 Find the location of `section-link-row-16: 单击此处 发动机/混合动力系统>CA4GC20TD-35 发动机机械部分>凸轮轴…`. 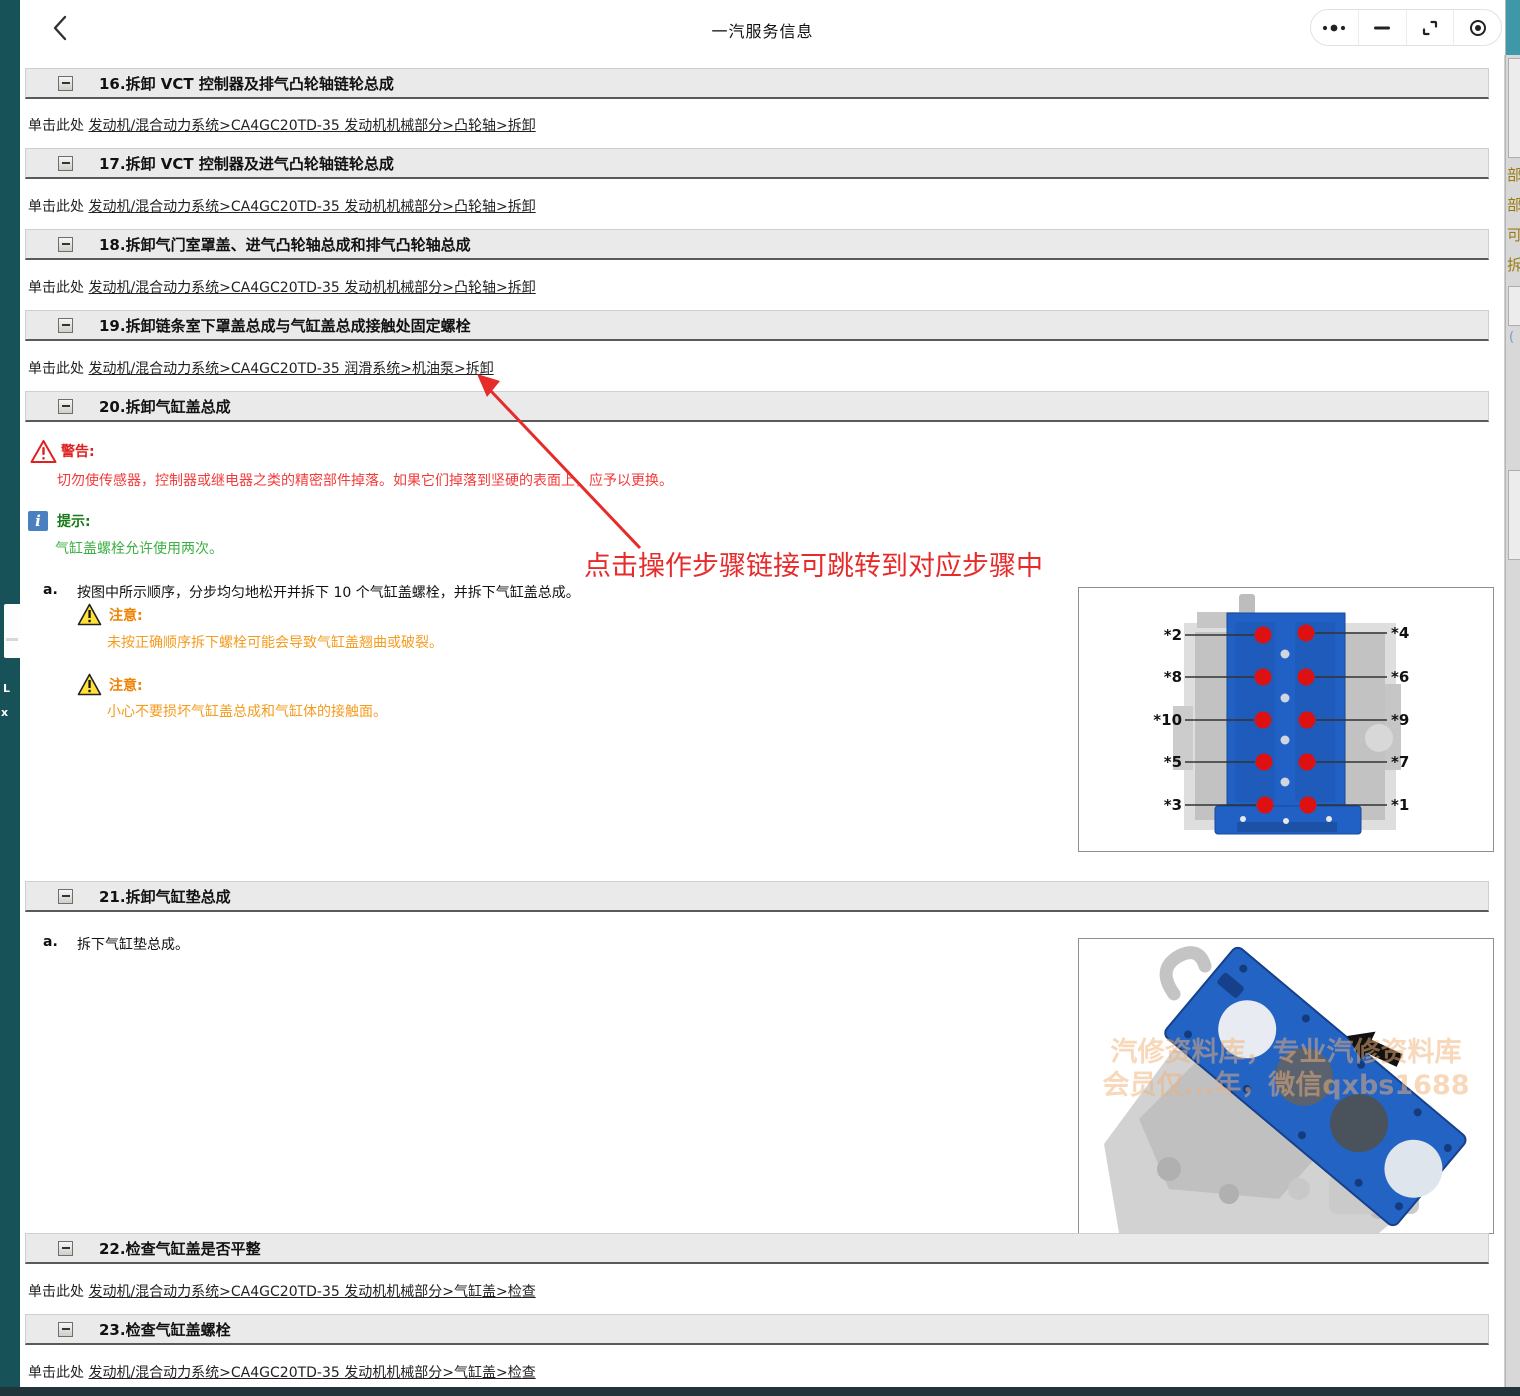

section-link-row-16: 单击此处 发动机/混合动力系统>CA4GC20TD-35 发动机机械部分>凸轮轴… is located at coordinates (282, 125).